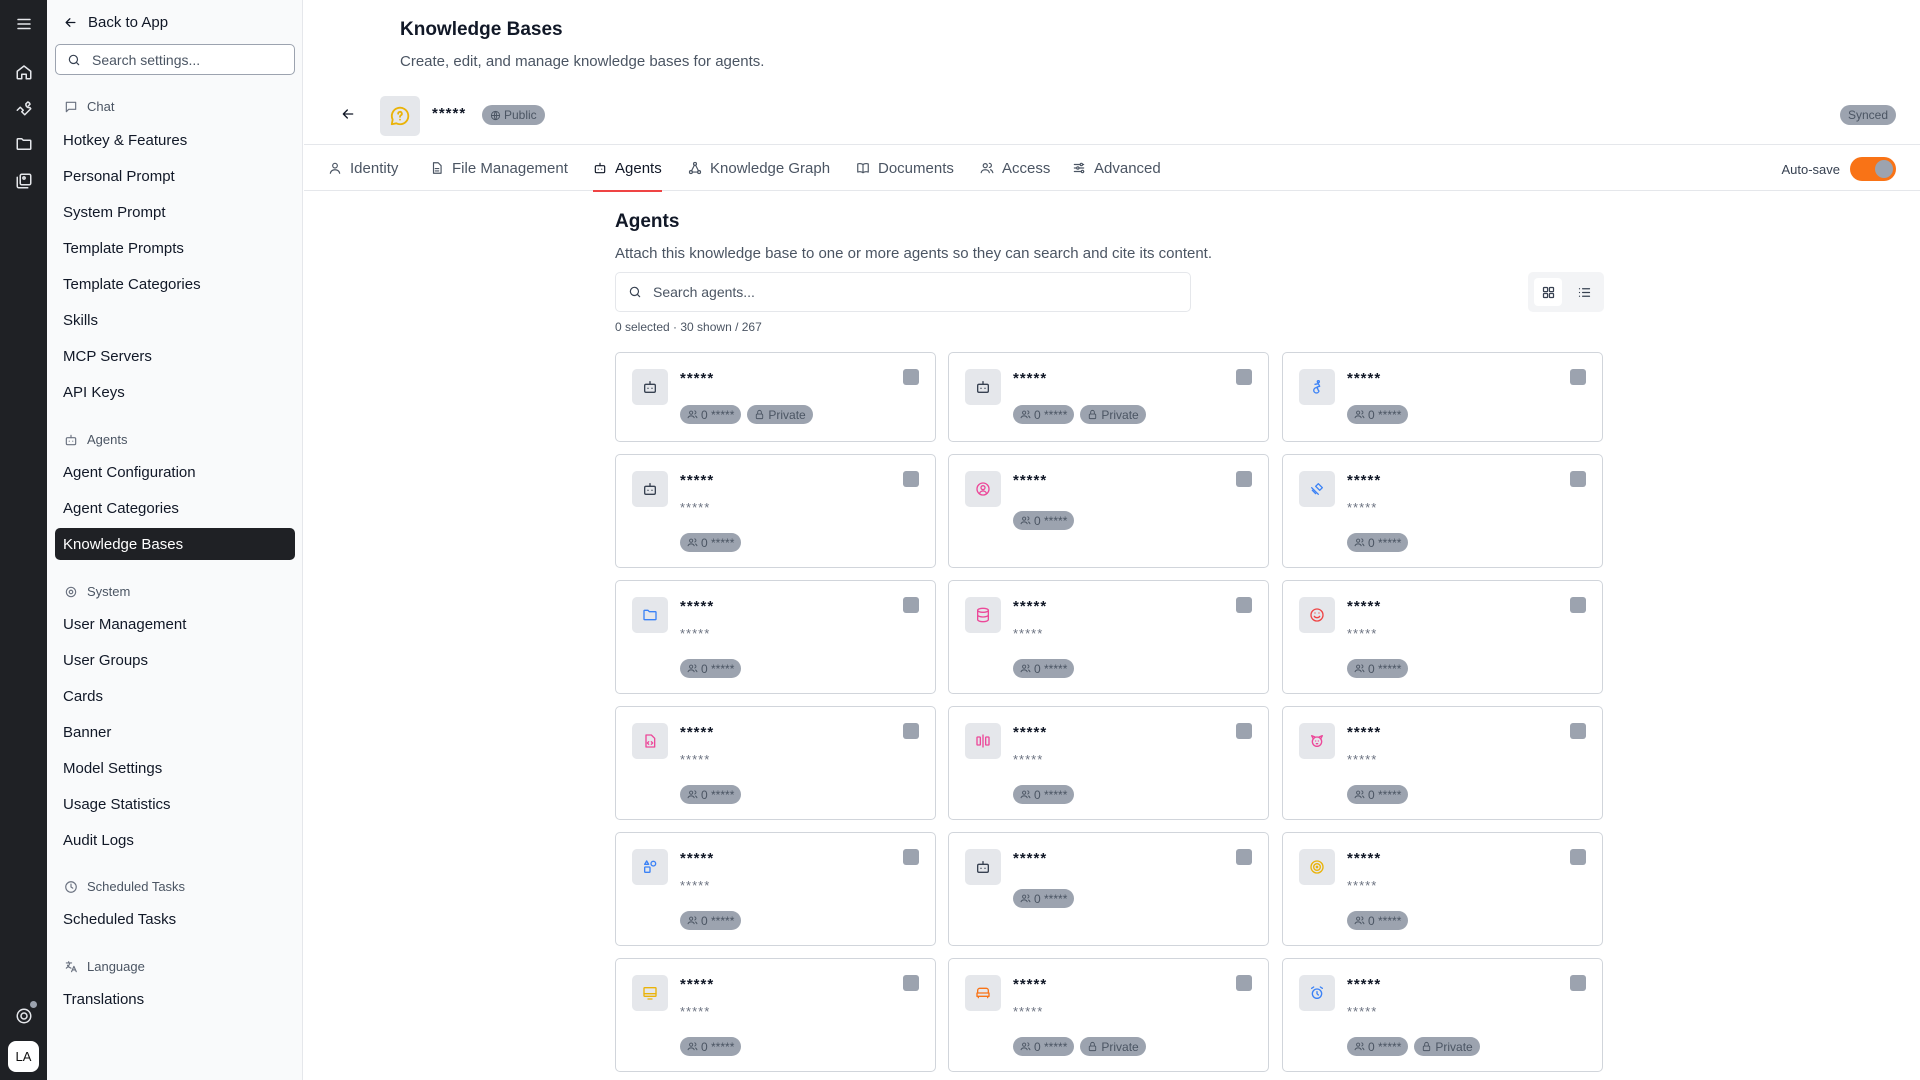 This screenshot has height=1080, width=1920. Describe the element at coordinates (175, 768) in the screenshot. I see `sidebar-item-model-settings: Model Settings` at that location.